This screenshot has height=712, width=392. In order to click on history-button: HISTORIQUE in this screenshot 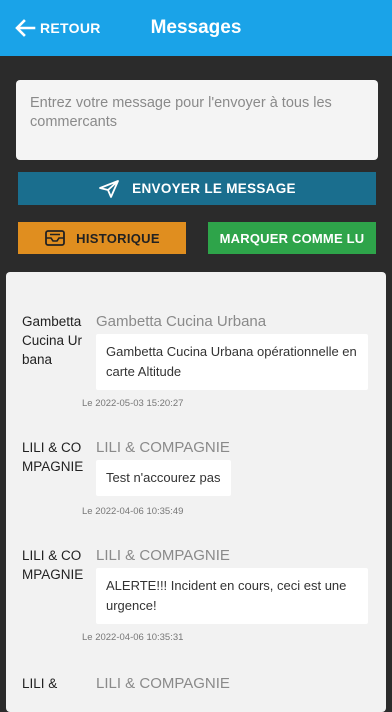, I will do `click(102, 238)`.